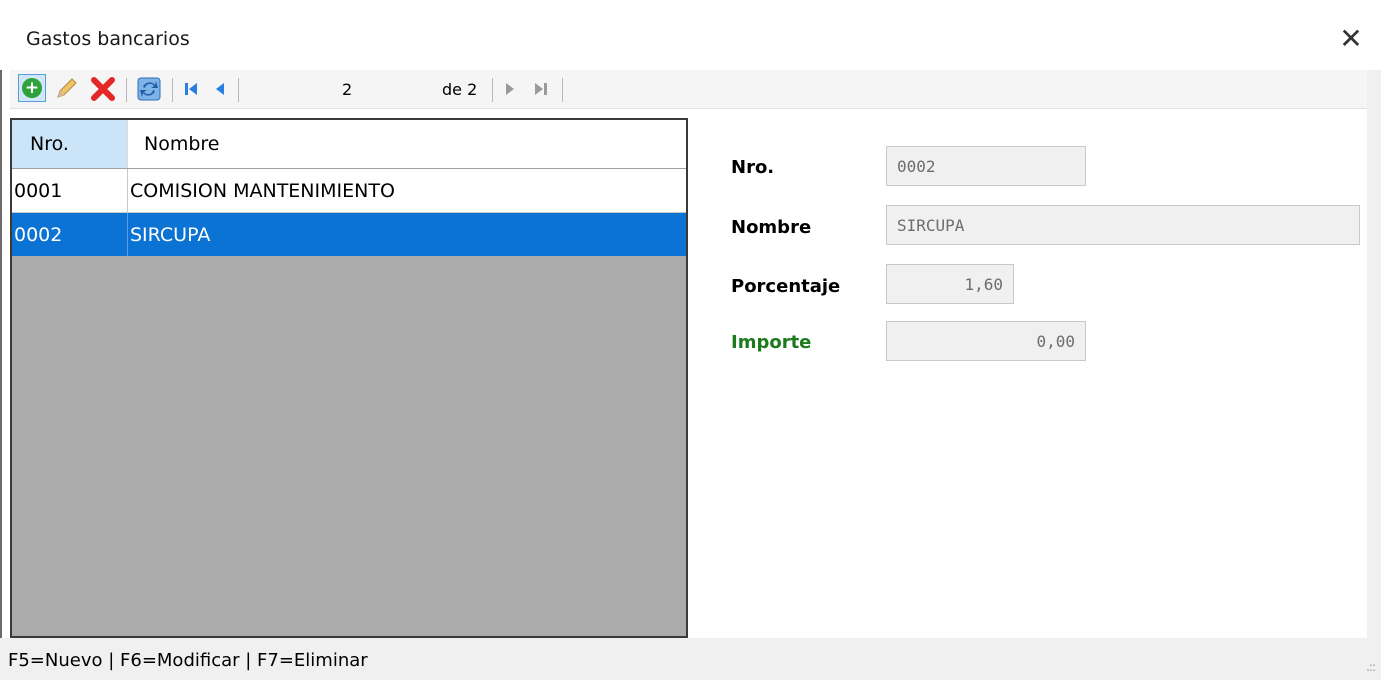 Image resolution: width=1381 pixels, height=680 pixels. What do you see at coordinates (688, 89) in the screenshot?
I see `navigator-toolbar: + de 2` at bounding box center [688, 89].